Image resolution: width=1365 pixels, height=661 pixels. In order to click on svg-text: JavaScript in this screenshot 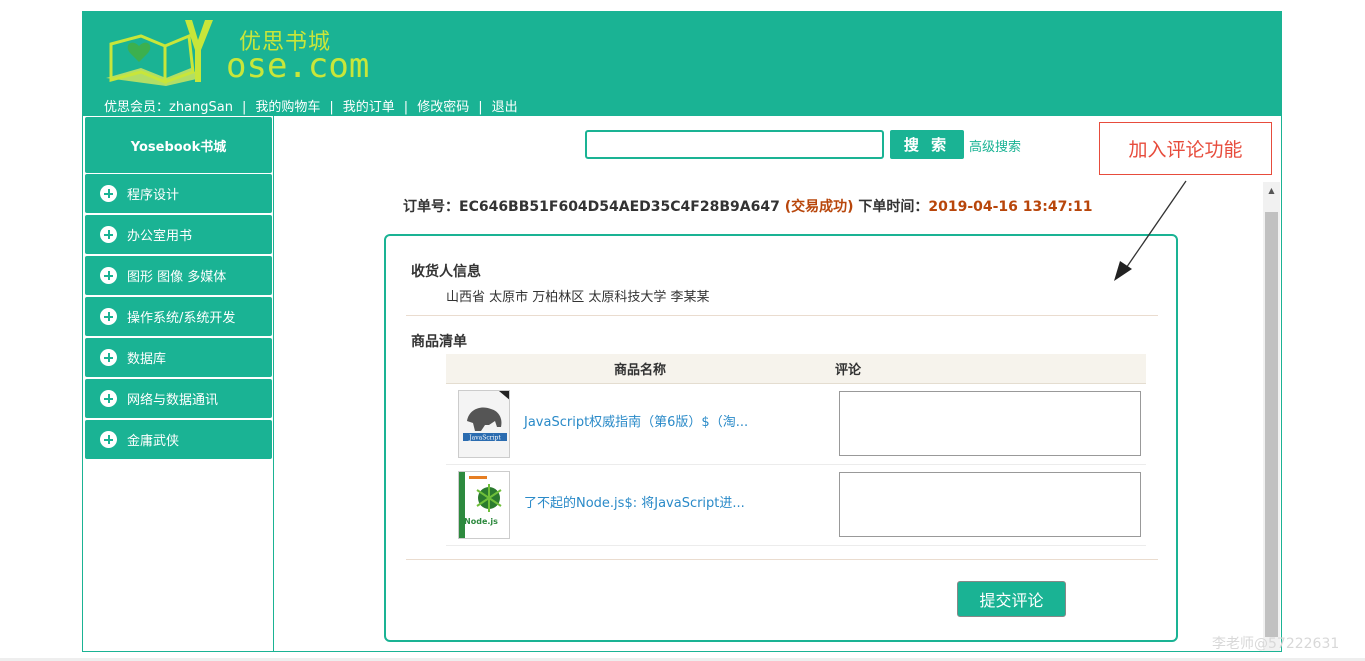, I will do `click(484, 438)`.